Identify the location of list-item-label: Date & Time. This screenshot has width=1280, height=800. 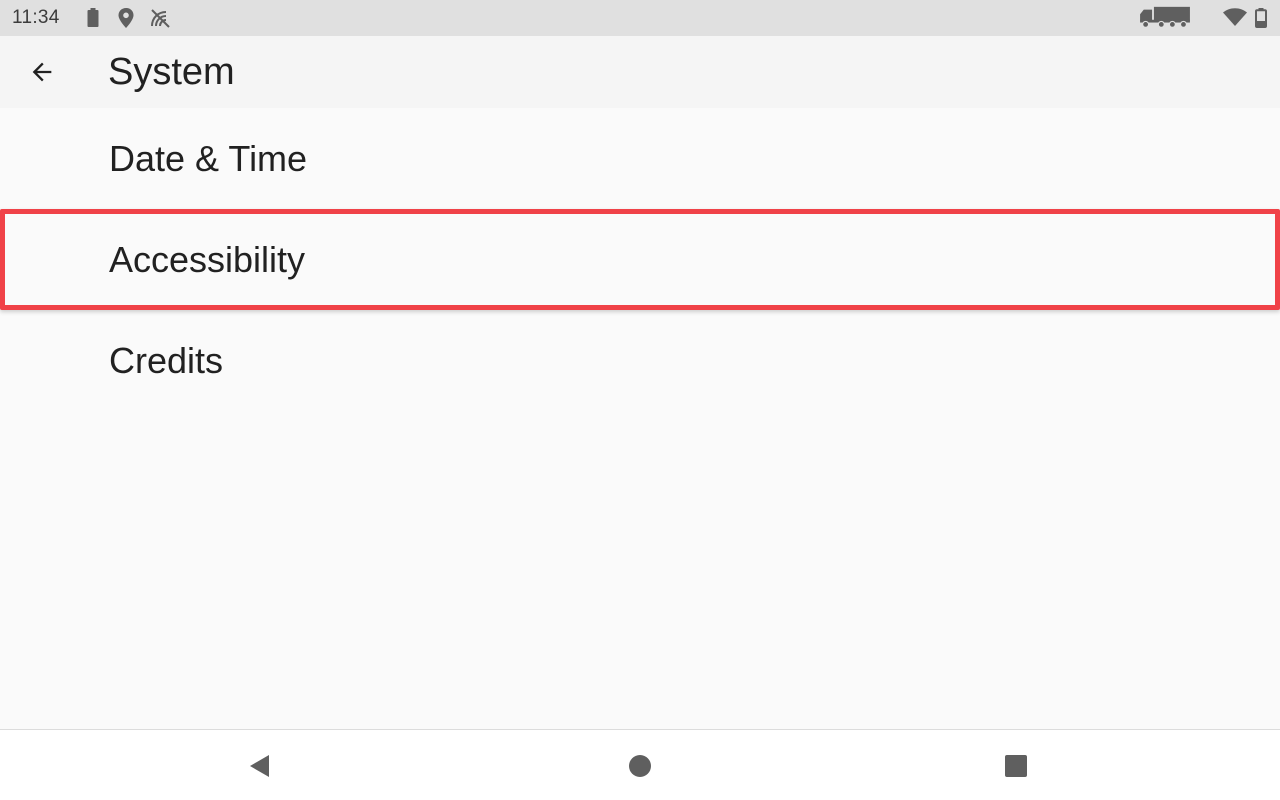
(208, 158).